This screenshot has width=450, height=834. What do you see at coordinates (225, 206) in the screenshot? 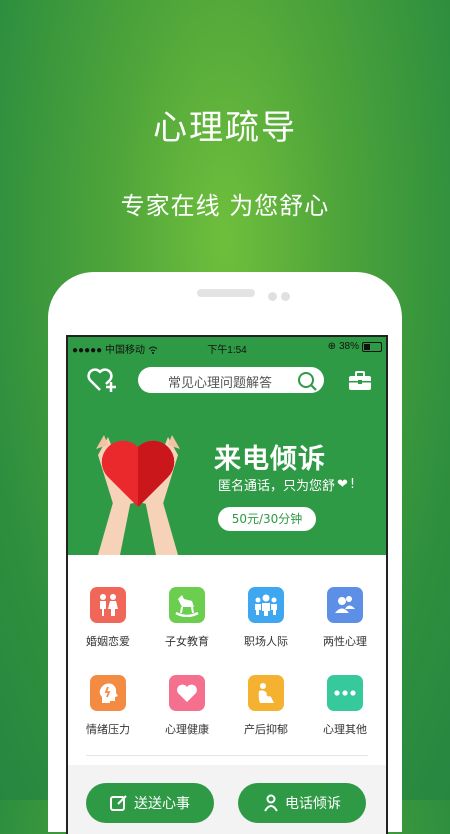
I see `hero-subtitle: 专家在线 为您舒心` at bounding box center [225, 206].